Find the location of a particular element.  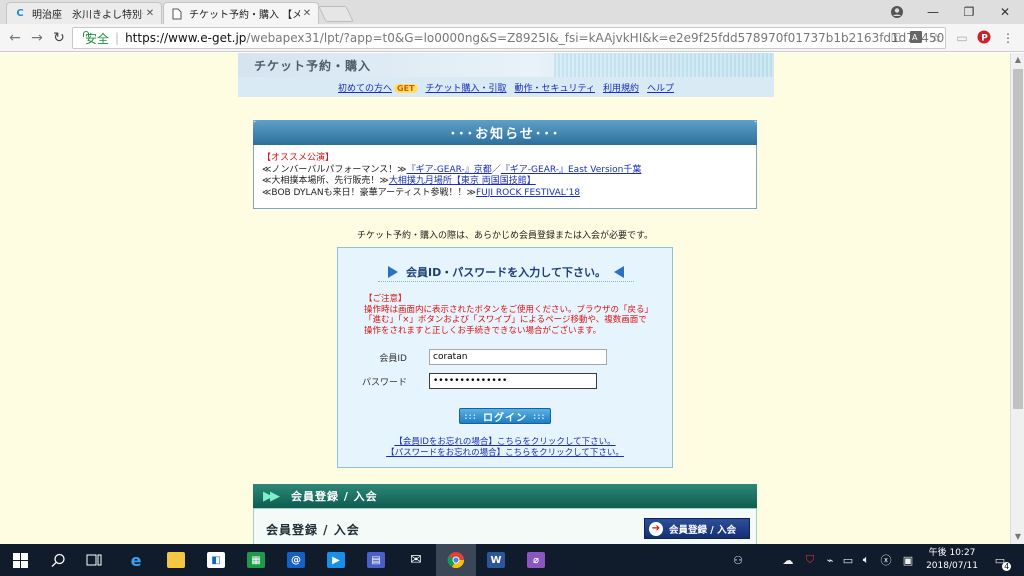

action-center-icon: ▭ 4 is located at coordinates (1000, 560).